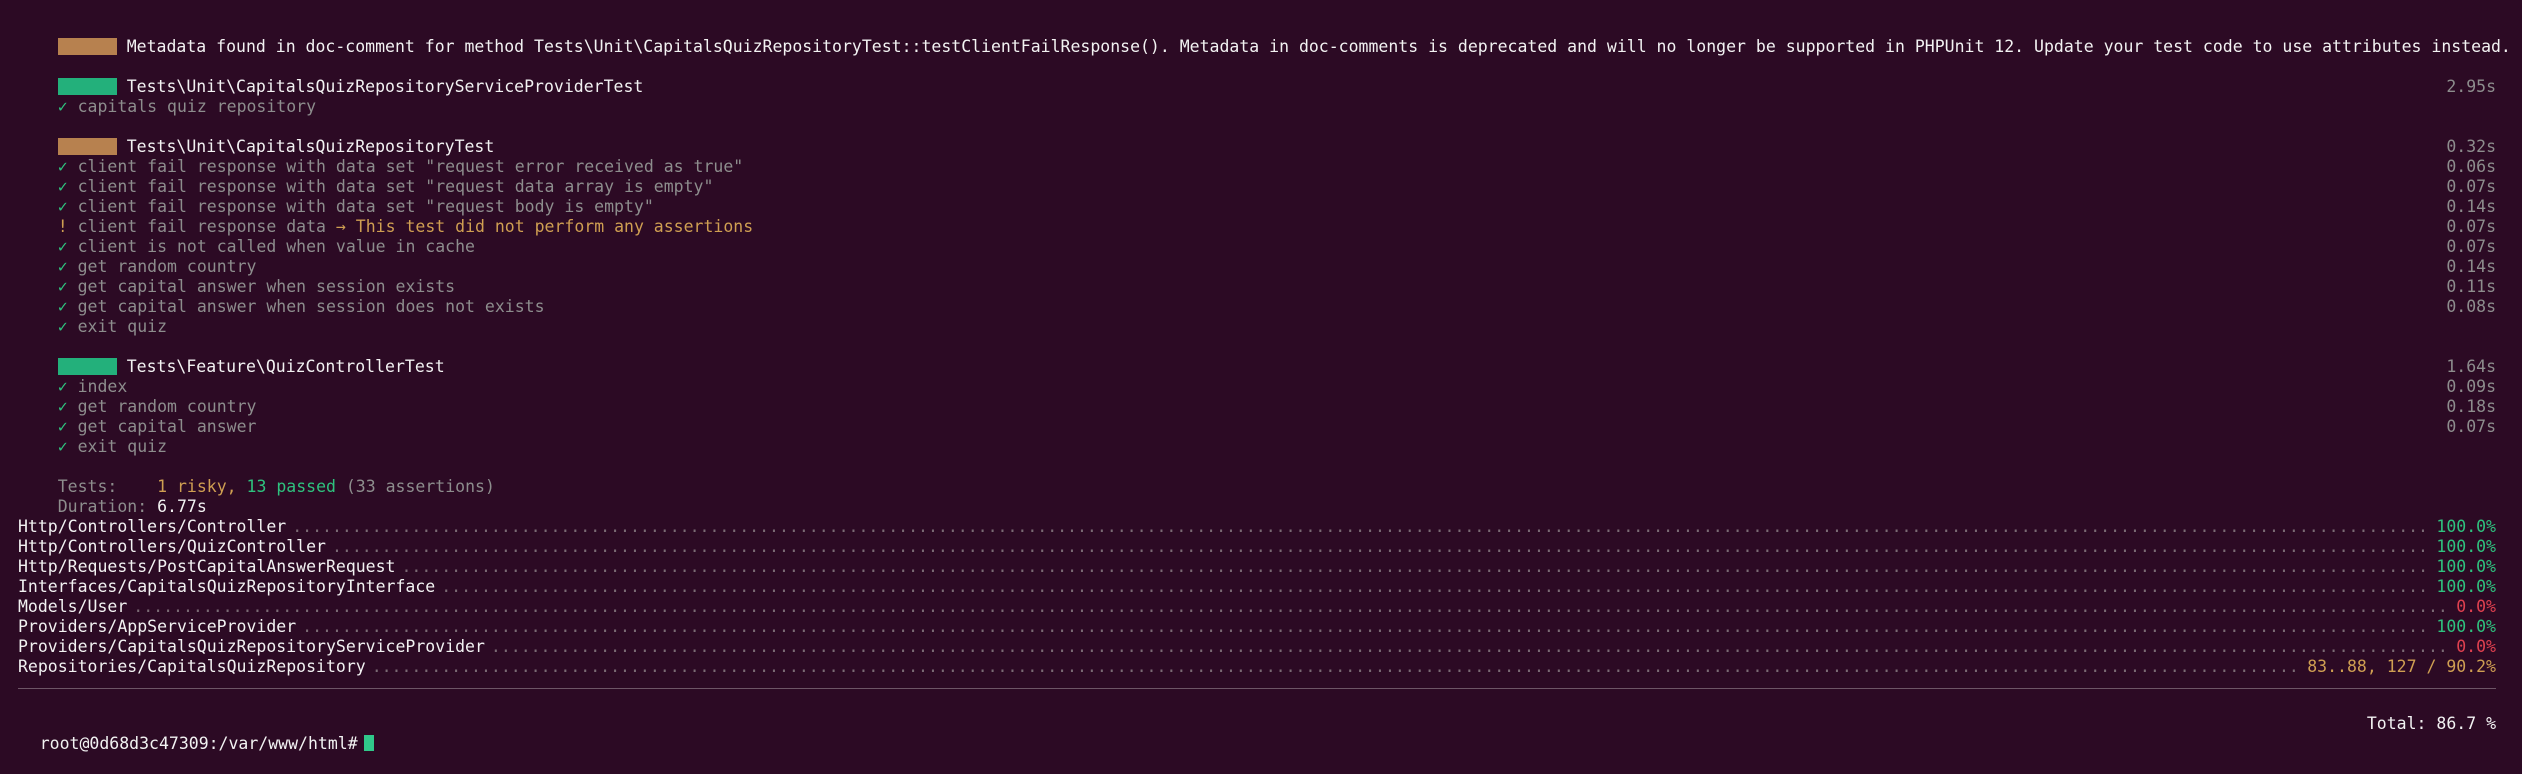 This screenshot has height=774, width=2522. I want to click on test-row: ✓ exit quiz 0.07s, so click(1257, 436).